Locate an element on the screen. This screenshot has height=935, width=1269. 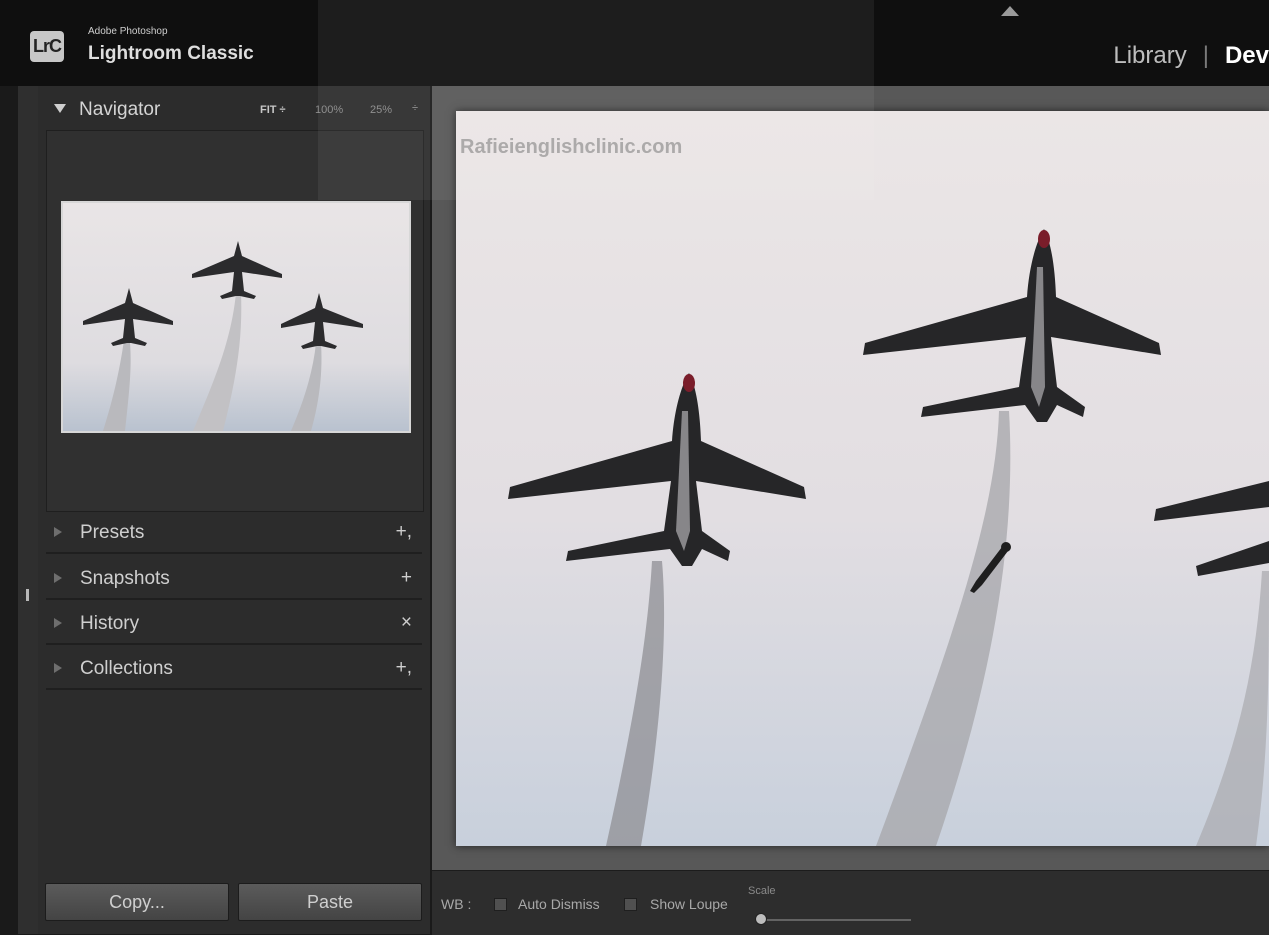
lrc-logo: LrC is located at coordinates (47, 46).